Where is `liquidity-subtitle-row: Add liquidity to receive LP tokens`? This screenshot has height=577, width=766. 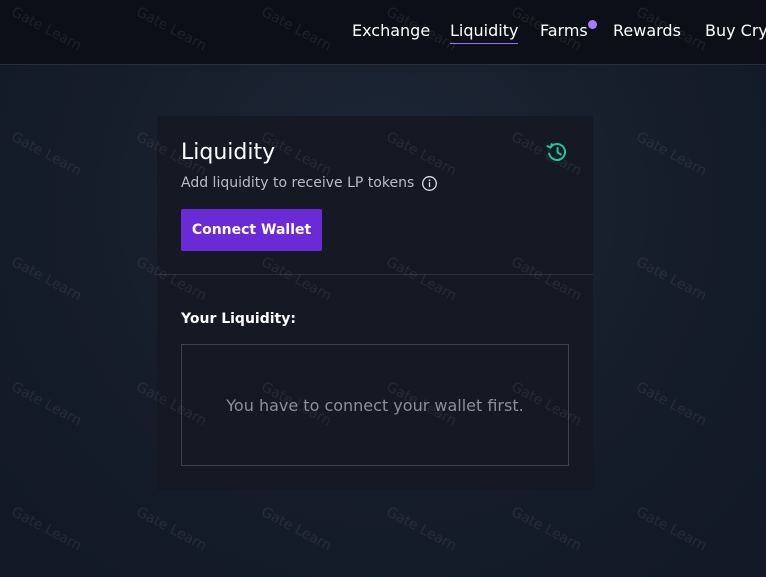 liquidity-subtitle-row: Add liquidity to receive LP tokens is located at coordinates (309, 183).